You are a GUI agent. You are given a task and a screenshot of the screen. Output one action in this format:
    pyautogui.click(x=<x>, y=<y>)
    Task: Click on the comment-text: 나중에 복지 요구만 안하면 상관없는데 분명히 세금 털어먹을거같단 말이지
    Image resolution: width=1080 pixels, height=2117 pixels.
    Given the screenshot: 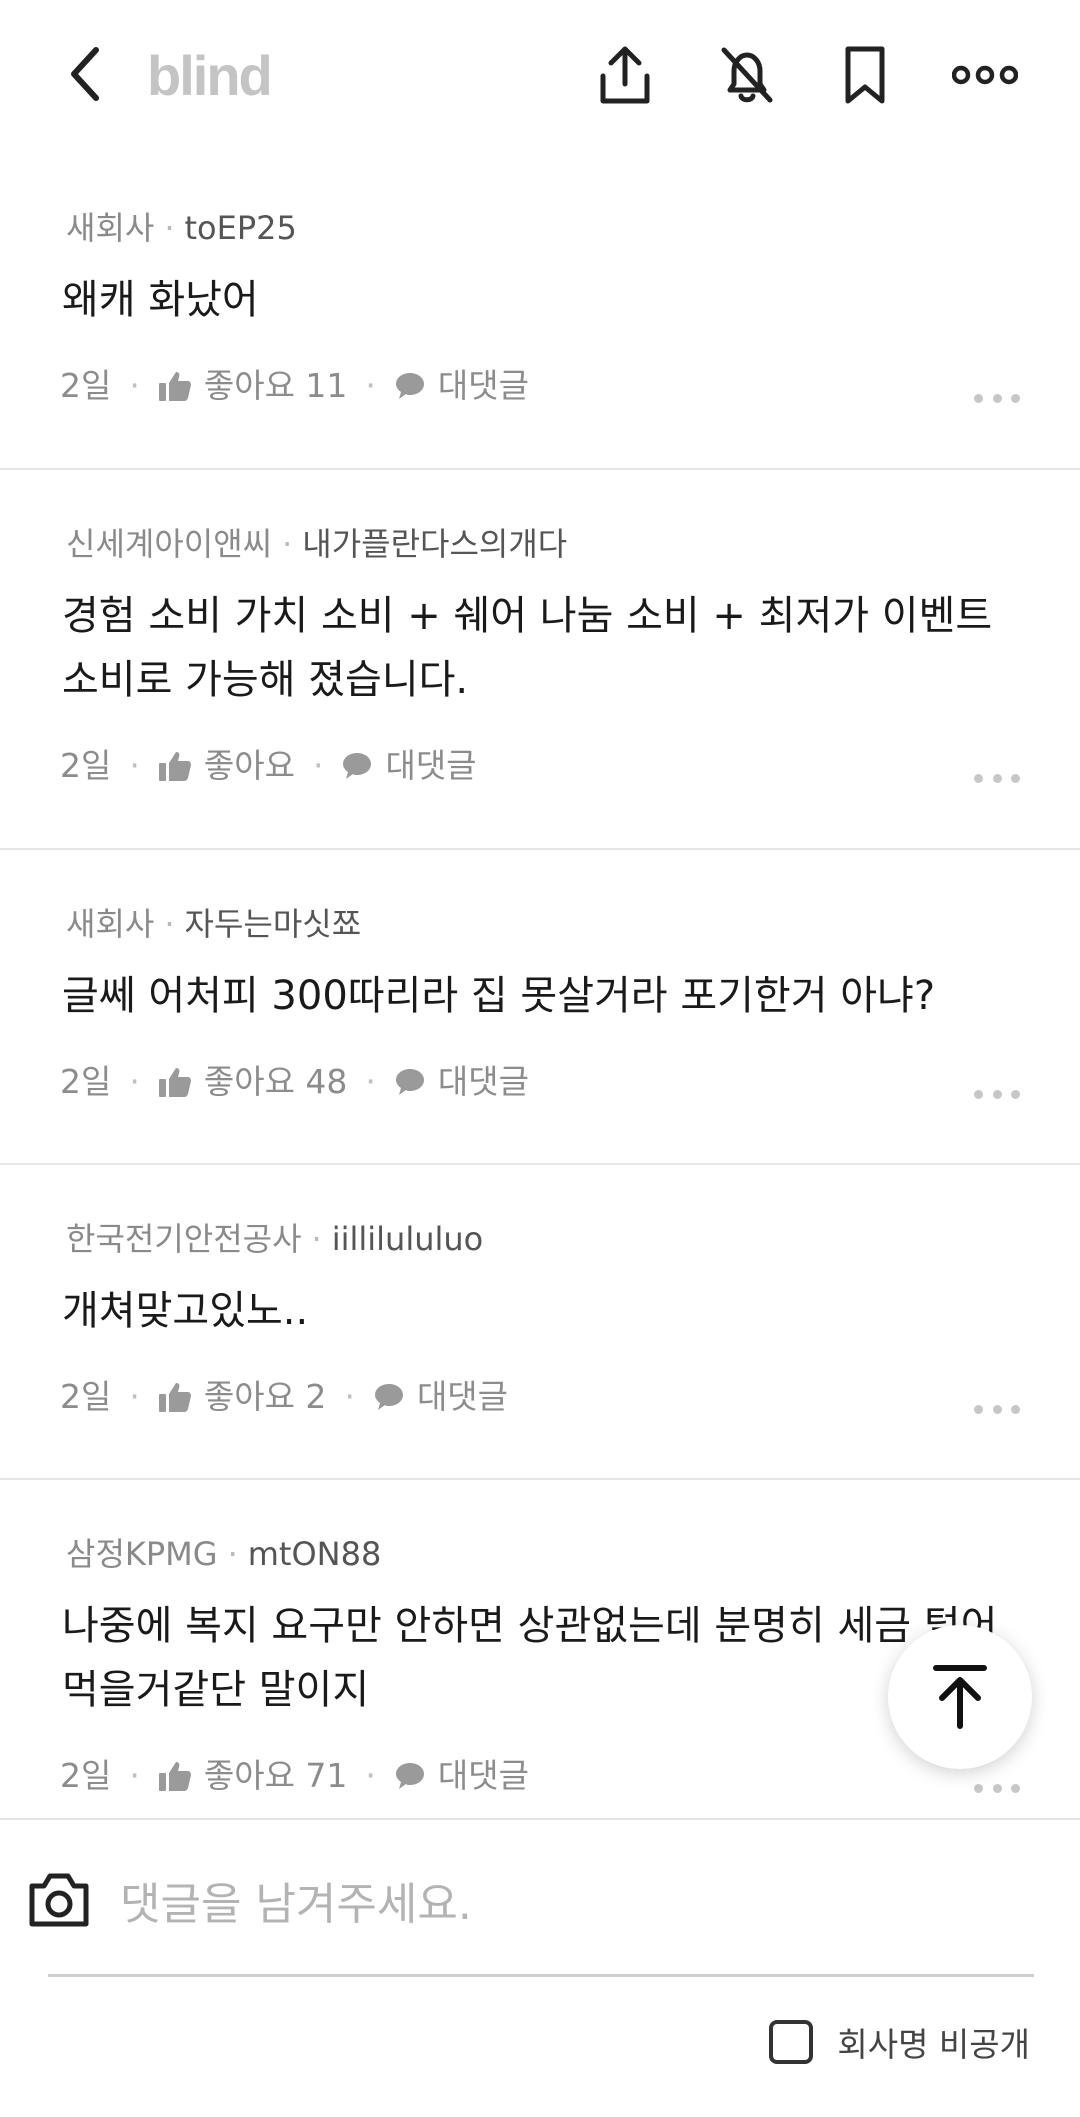 What is the action you would take?
    pyautogui.click(x=530, y=1658)
    